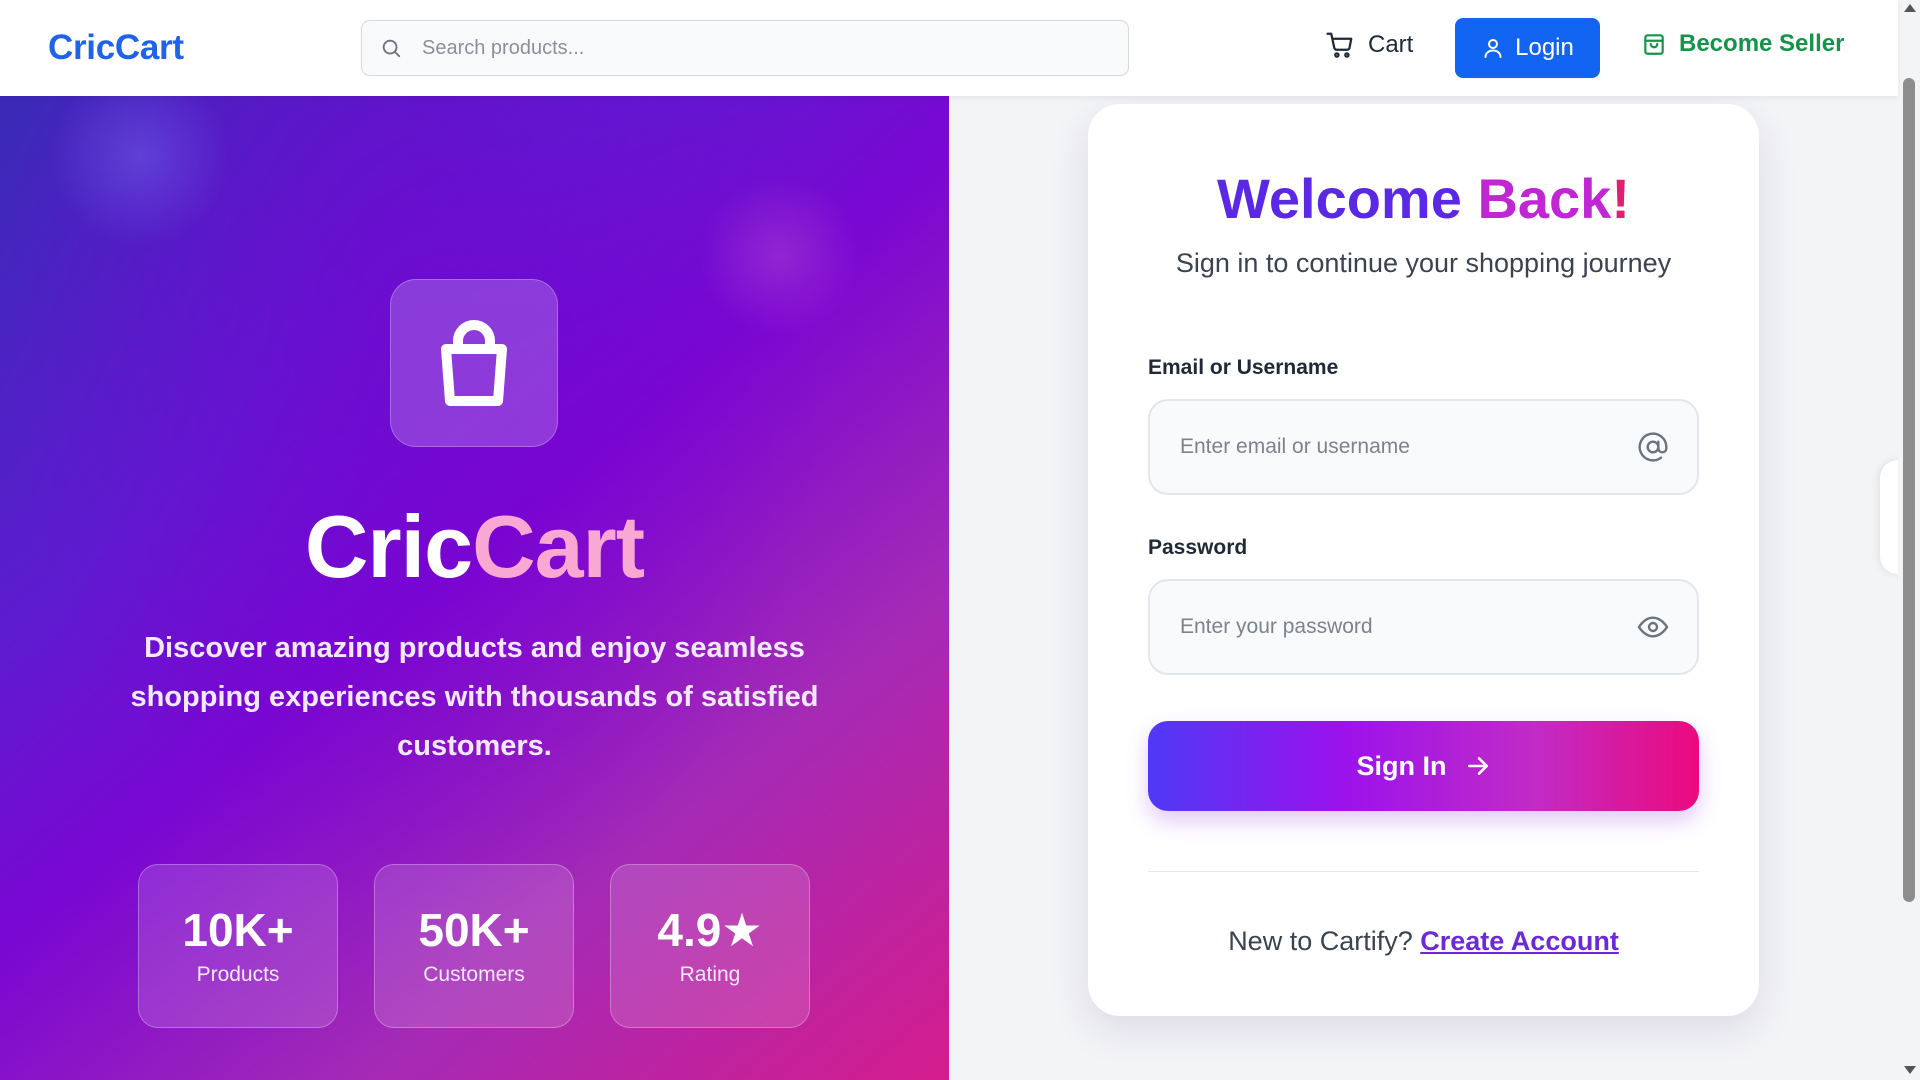 The width and height of the screenshot is (1920, 1080). What do you see at coordinates (1400, 627) in the screenshot?
I see `password-input` at bounding box center [1400, 627].